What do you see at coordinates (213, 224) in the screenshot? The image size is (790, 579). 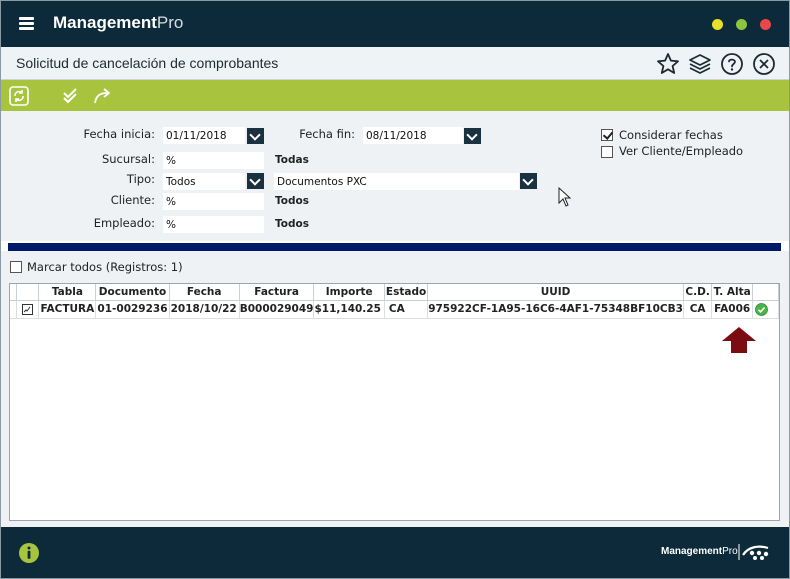 I see `empleado-input: %` at bounding box center [213, 224].